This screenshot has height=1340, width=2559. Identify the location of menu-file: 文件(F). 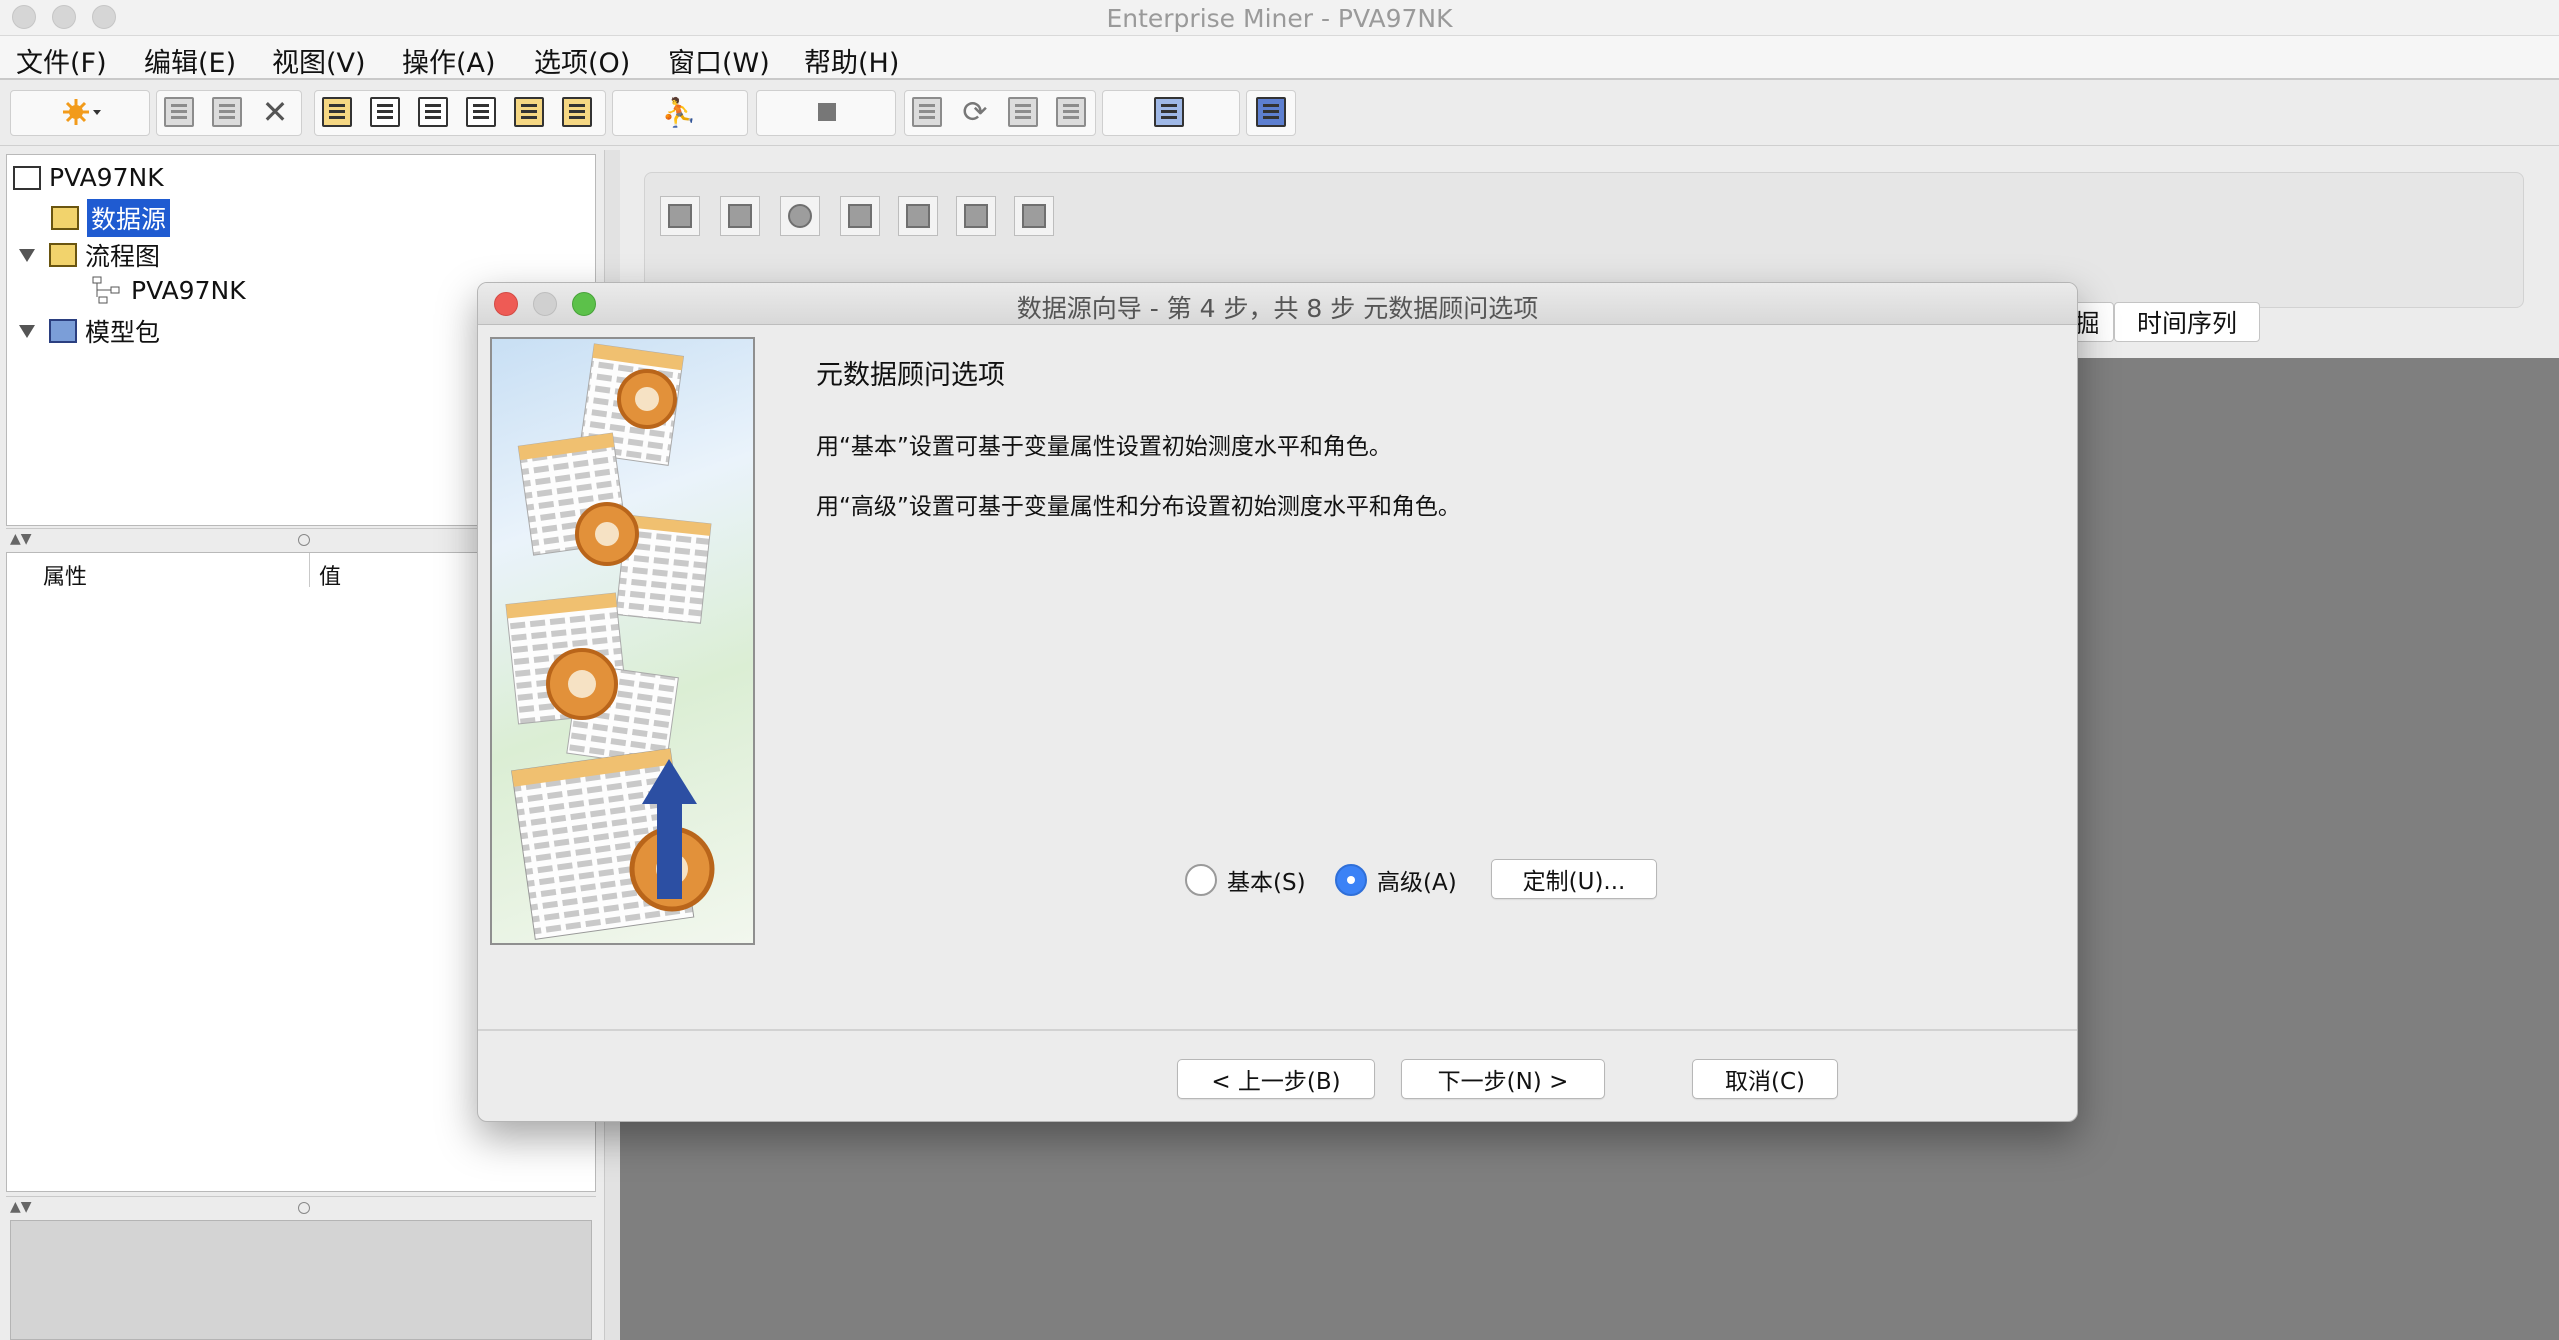
(61, 60).